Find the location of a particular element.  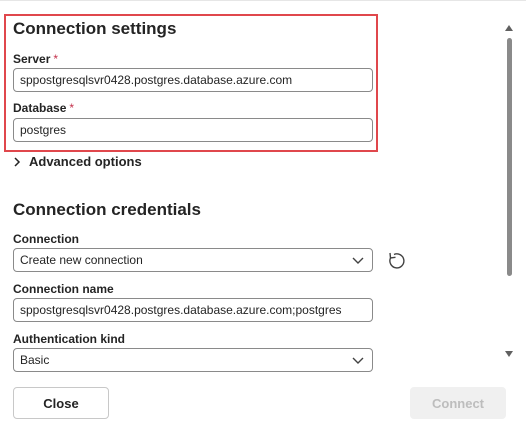

close-button: Close is located at coordinates (61, 403).